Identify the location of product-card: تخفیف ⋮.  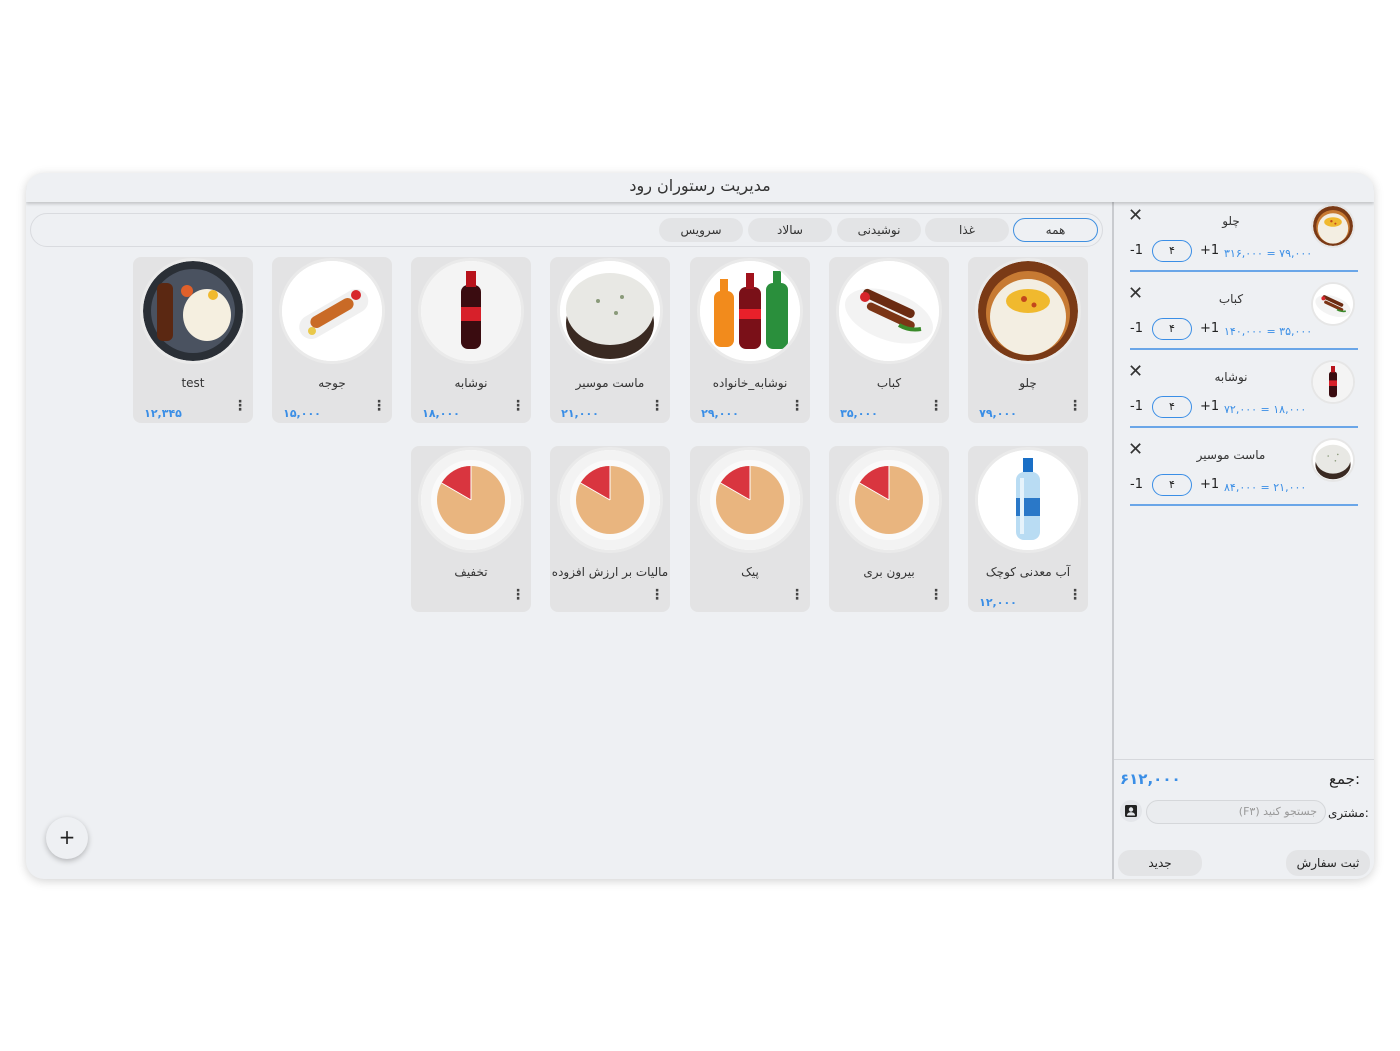
(471, 529).